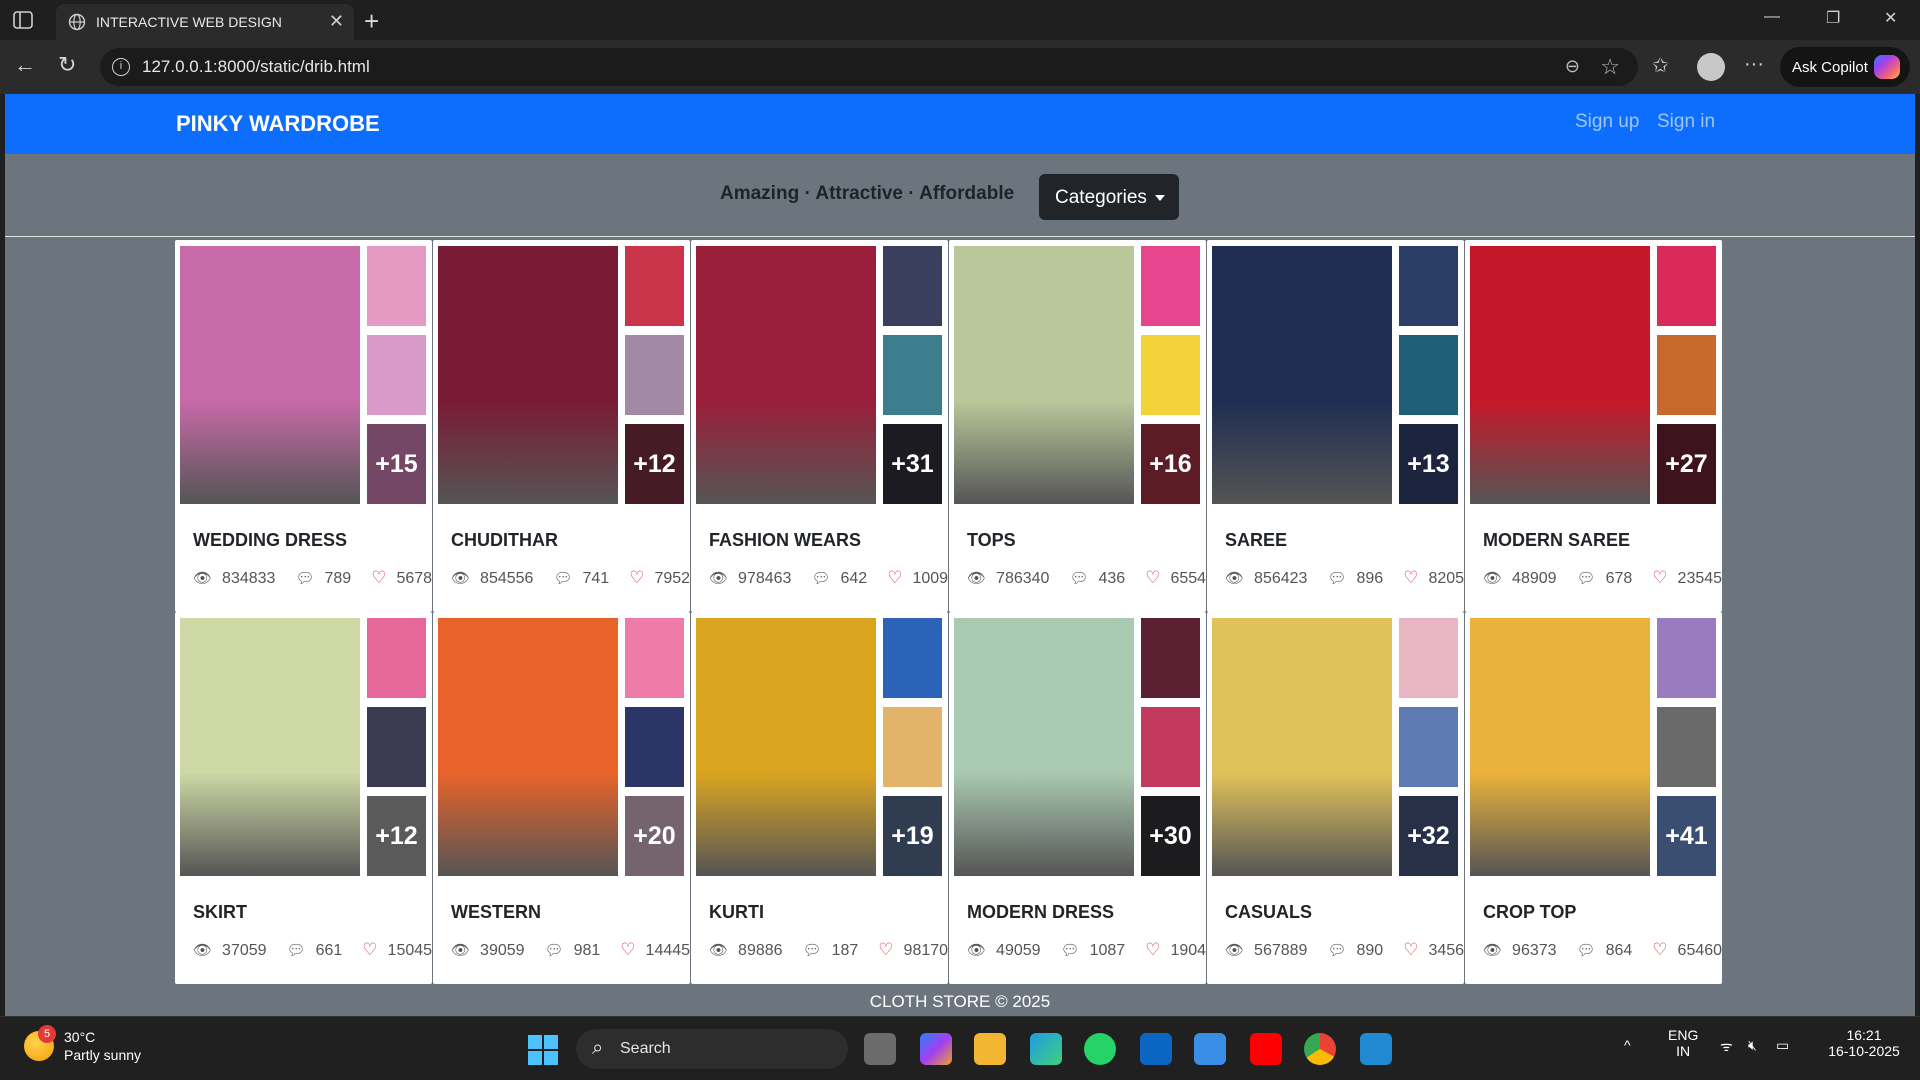  I want to click on category-card: +15 WEDDING DRESS 👁︎ 834833 💬︎ 789 ♡ 56783, so click(308, 426).